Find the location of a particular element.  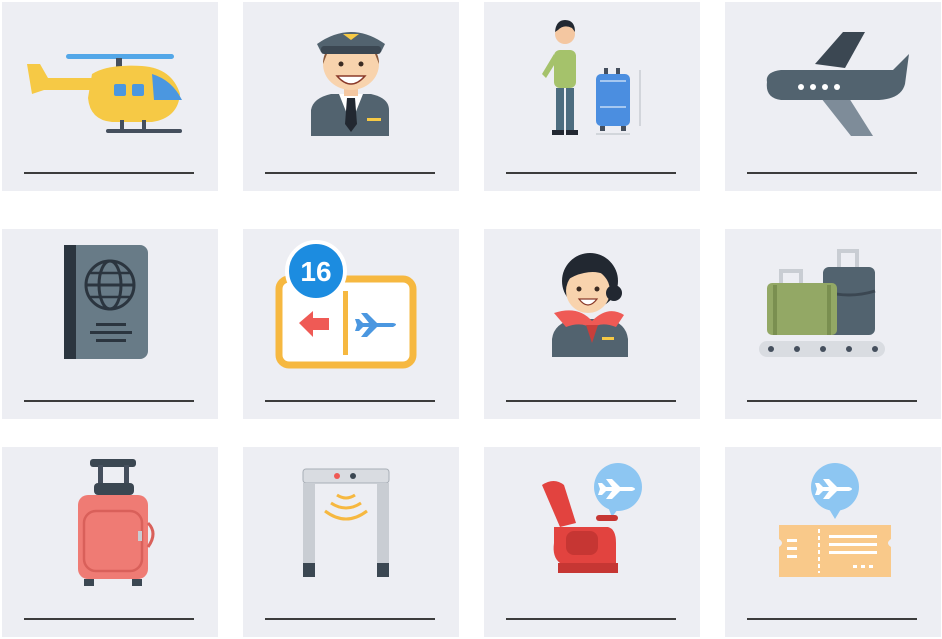

card-passport is located at coordinates (110, 324).